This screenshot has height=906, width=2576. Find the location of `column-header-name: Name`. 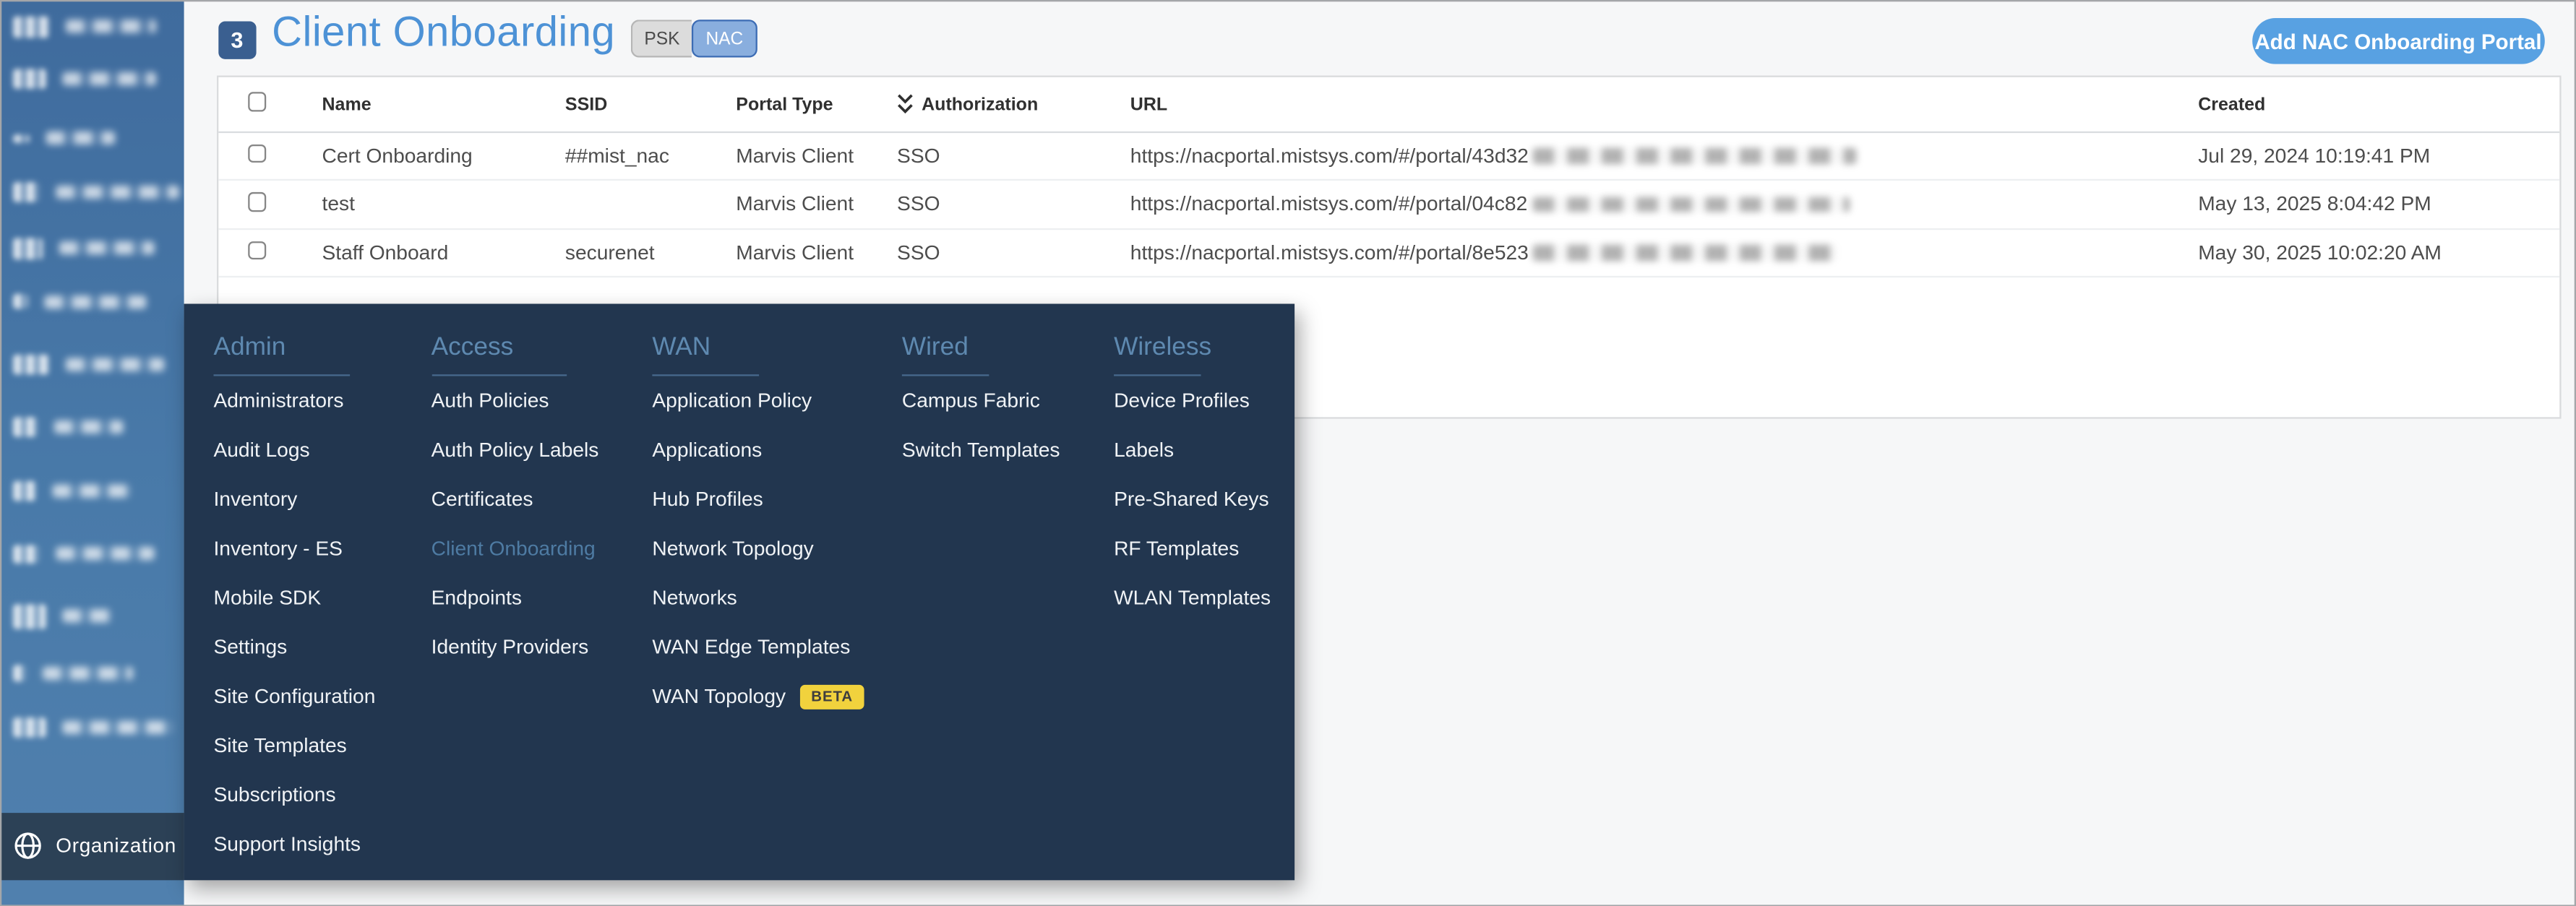

column-header-name: Name is located at coordinates (443, 104).